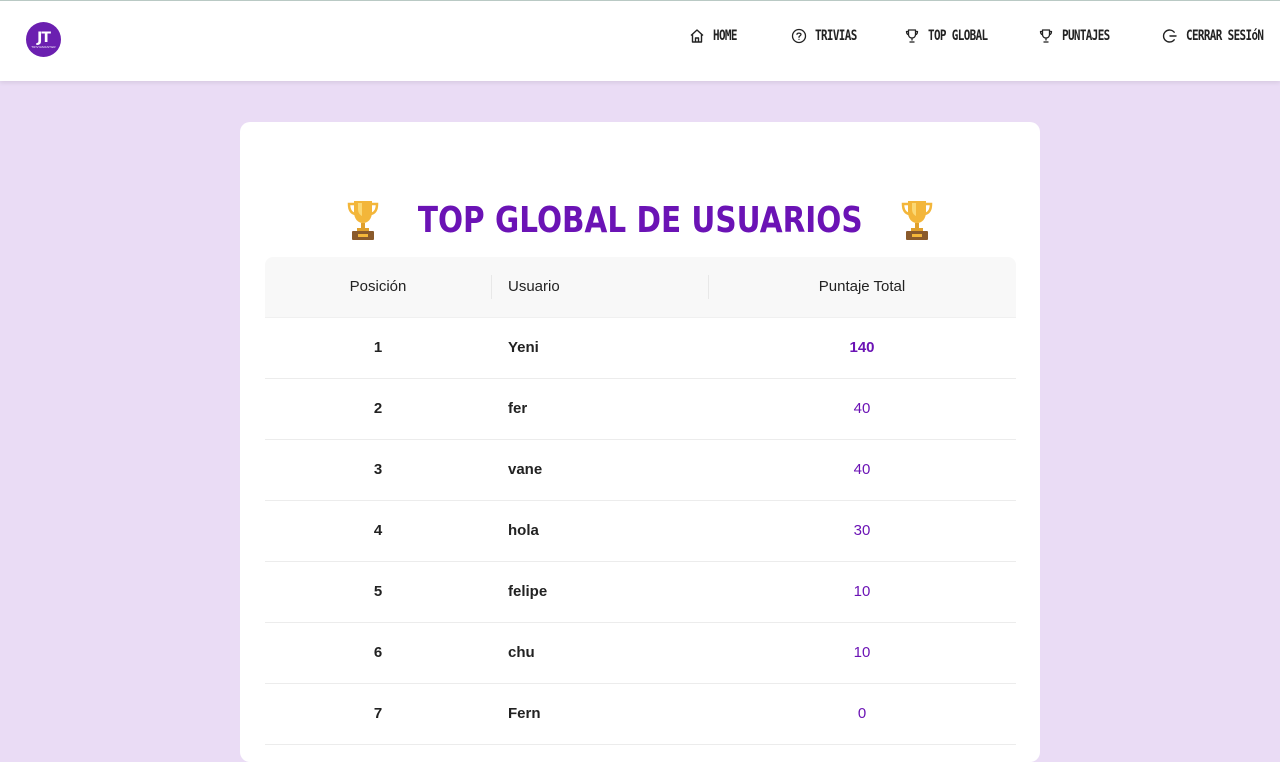 This screenshot has width=1280, height=762. I want to click on table-header: Posición Usuario Puntaje Total, so click(640, 287).